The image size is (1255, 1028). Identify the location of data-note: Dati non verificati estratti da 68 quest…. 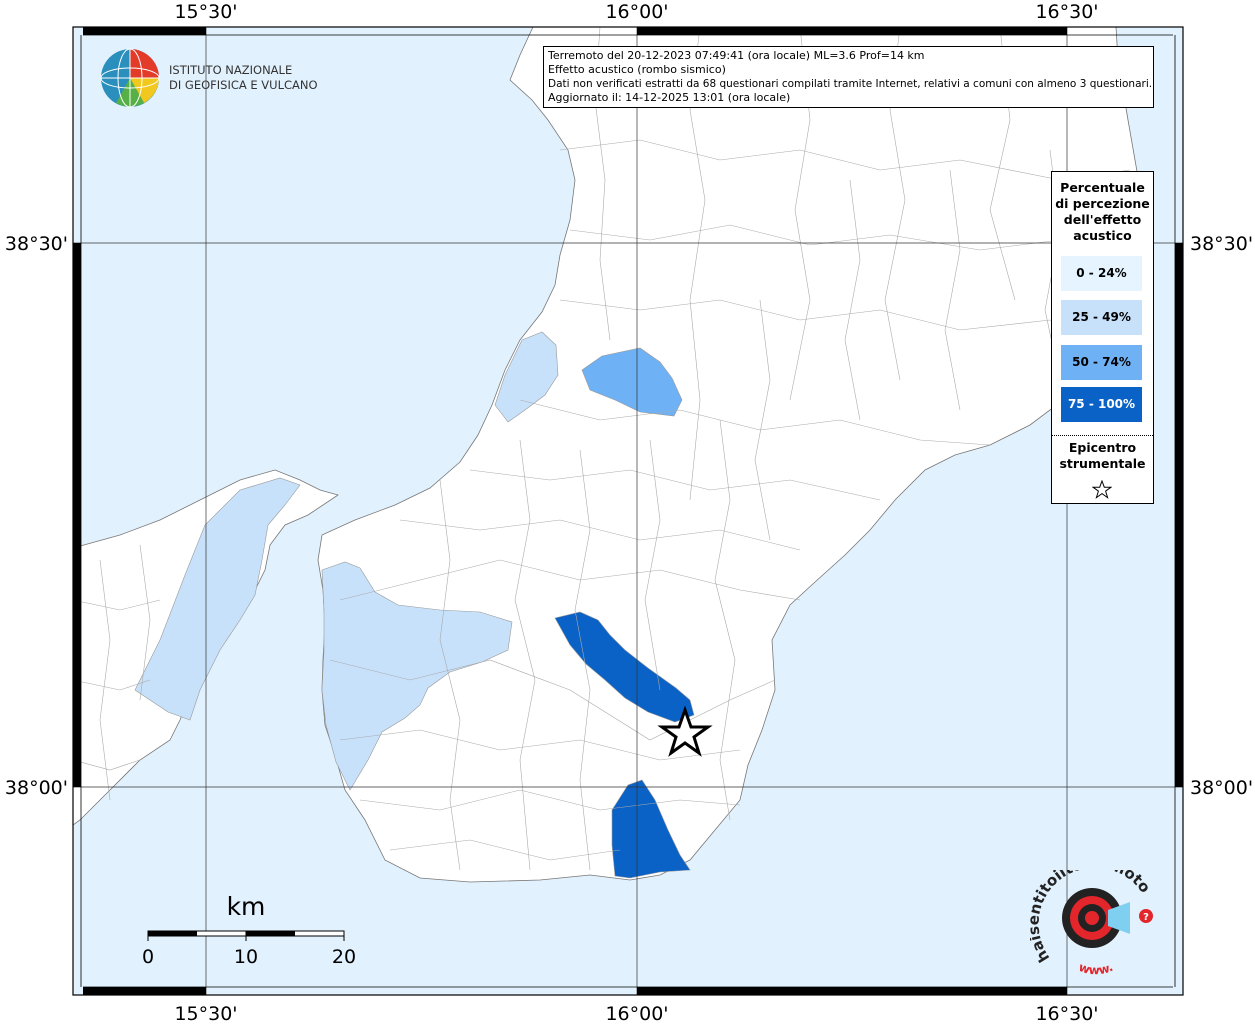
(850, 84).